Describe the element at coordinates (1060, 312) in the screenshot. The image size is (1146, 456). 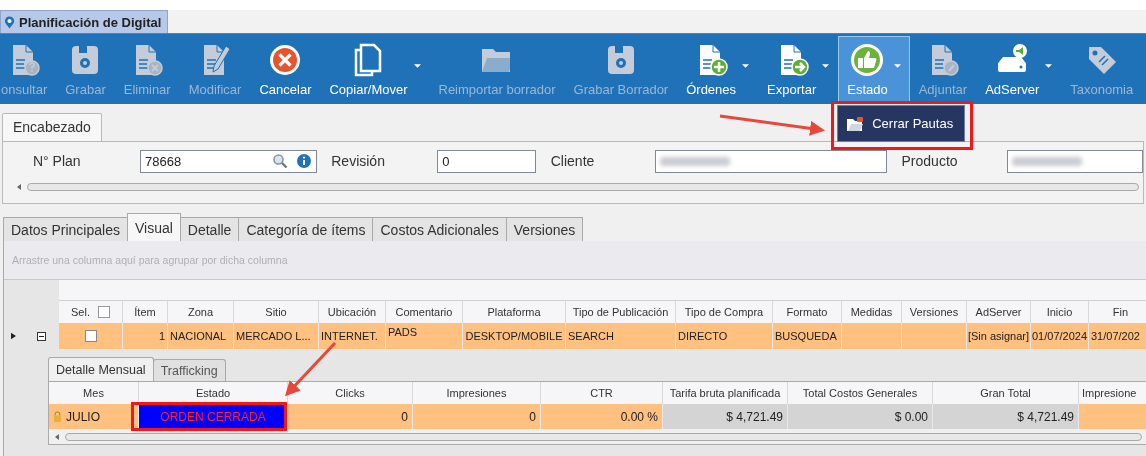
I see `column-header: Inicio` at that location.